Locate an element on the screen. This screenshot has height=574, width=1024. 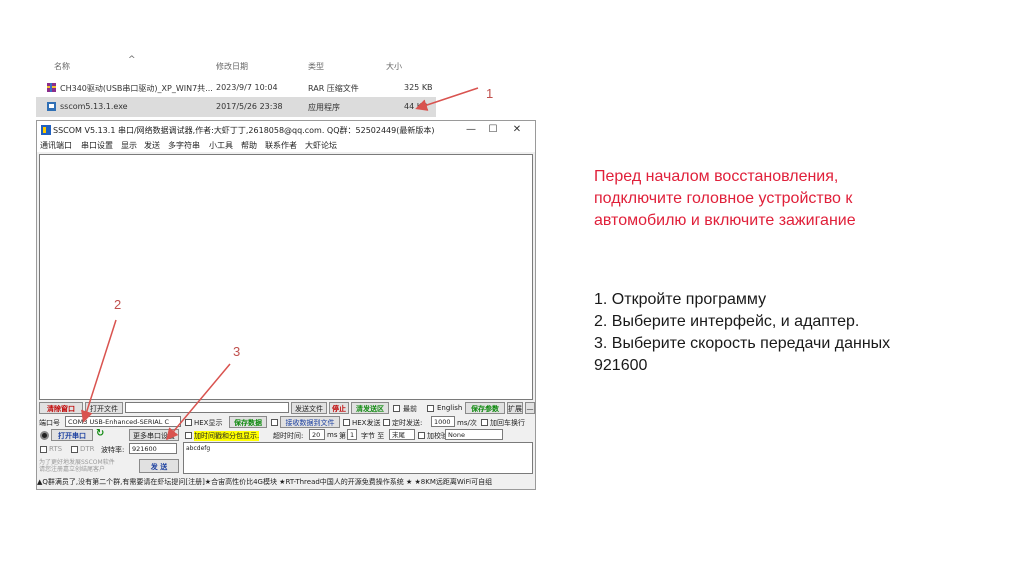
timeout-label: 超时时间: is located at coordinates (288, 436).